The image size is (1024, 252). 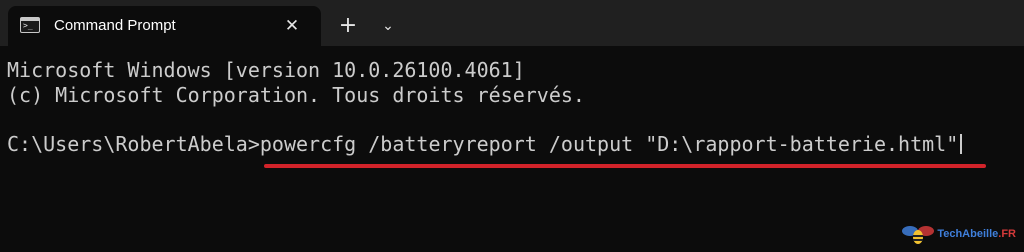 What do you see at coordinates (961, 144) in the screenshot?
I see `text-cursor` at bounding box center [961, 144].